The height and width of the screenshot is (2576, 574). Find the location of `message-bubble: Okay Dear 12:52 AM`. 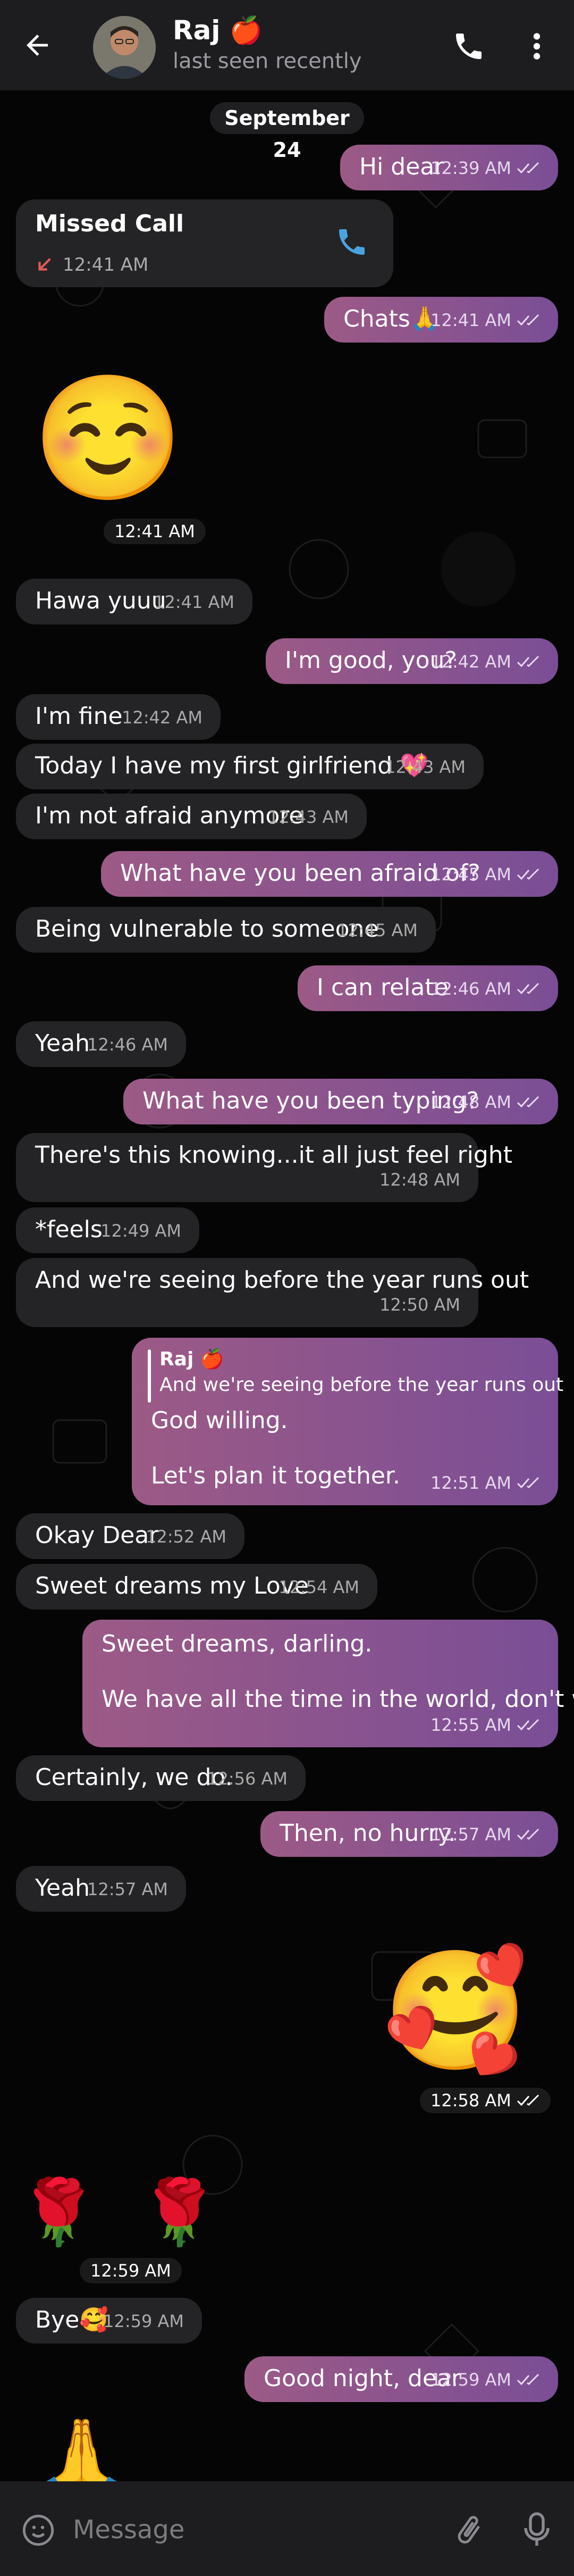

message-bubble: Okay Dear 12:52 AM is located at coordinates (130, 1536).